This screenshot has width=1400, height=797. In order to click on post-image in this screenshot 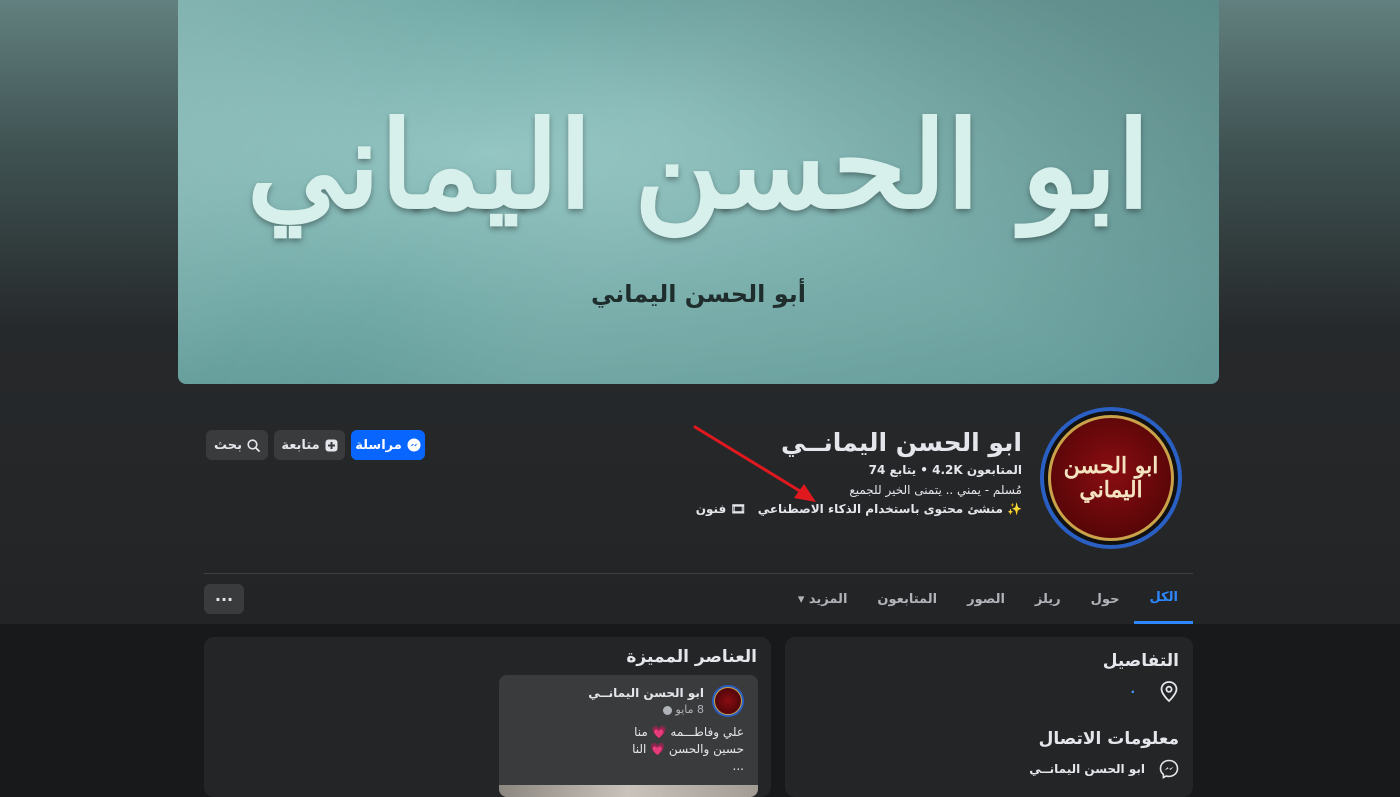, I will do `click(628, 791)`.